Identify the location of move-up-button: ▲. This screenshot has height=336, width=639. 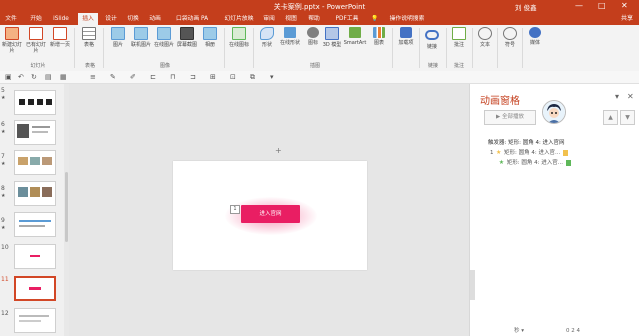
(610, 117).